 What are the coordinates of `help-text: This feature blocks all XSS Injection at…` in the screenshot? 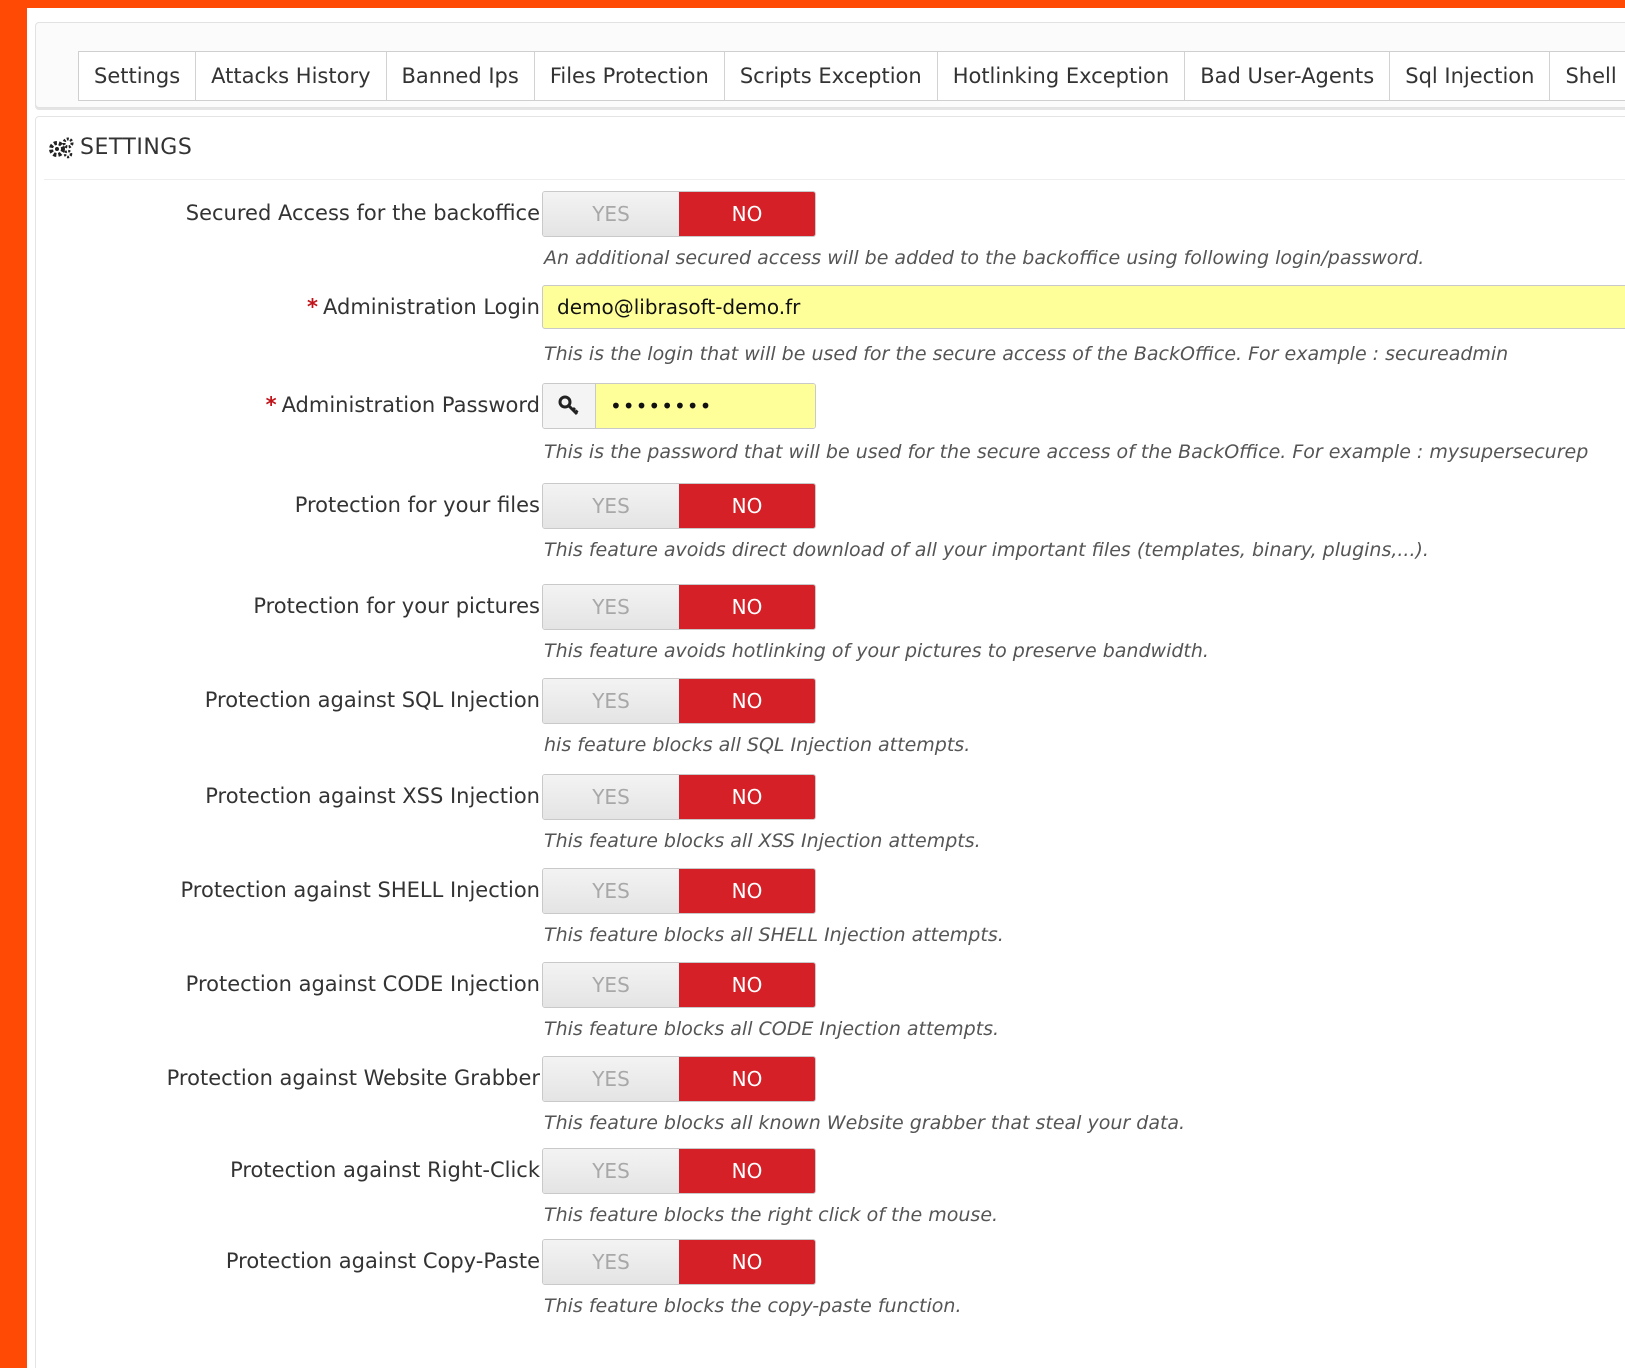 It's located at (762, 841).